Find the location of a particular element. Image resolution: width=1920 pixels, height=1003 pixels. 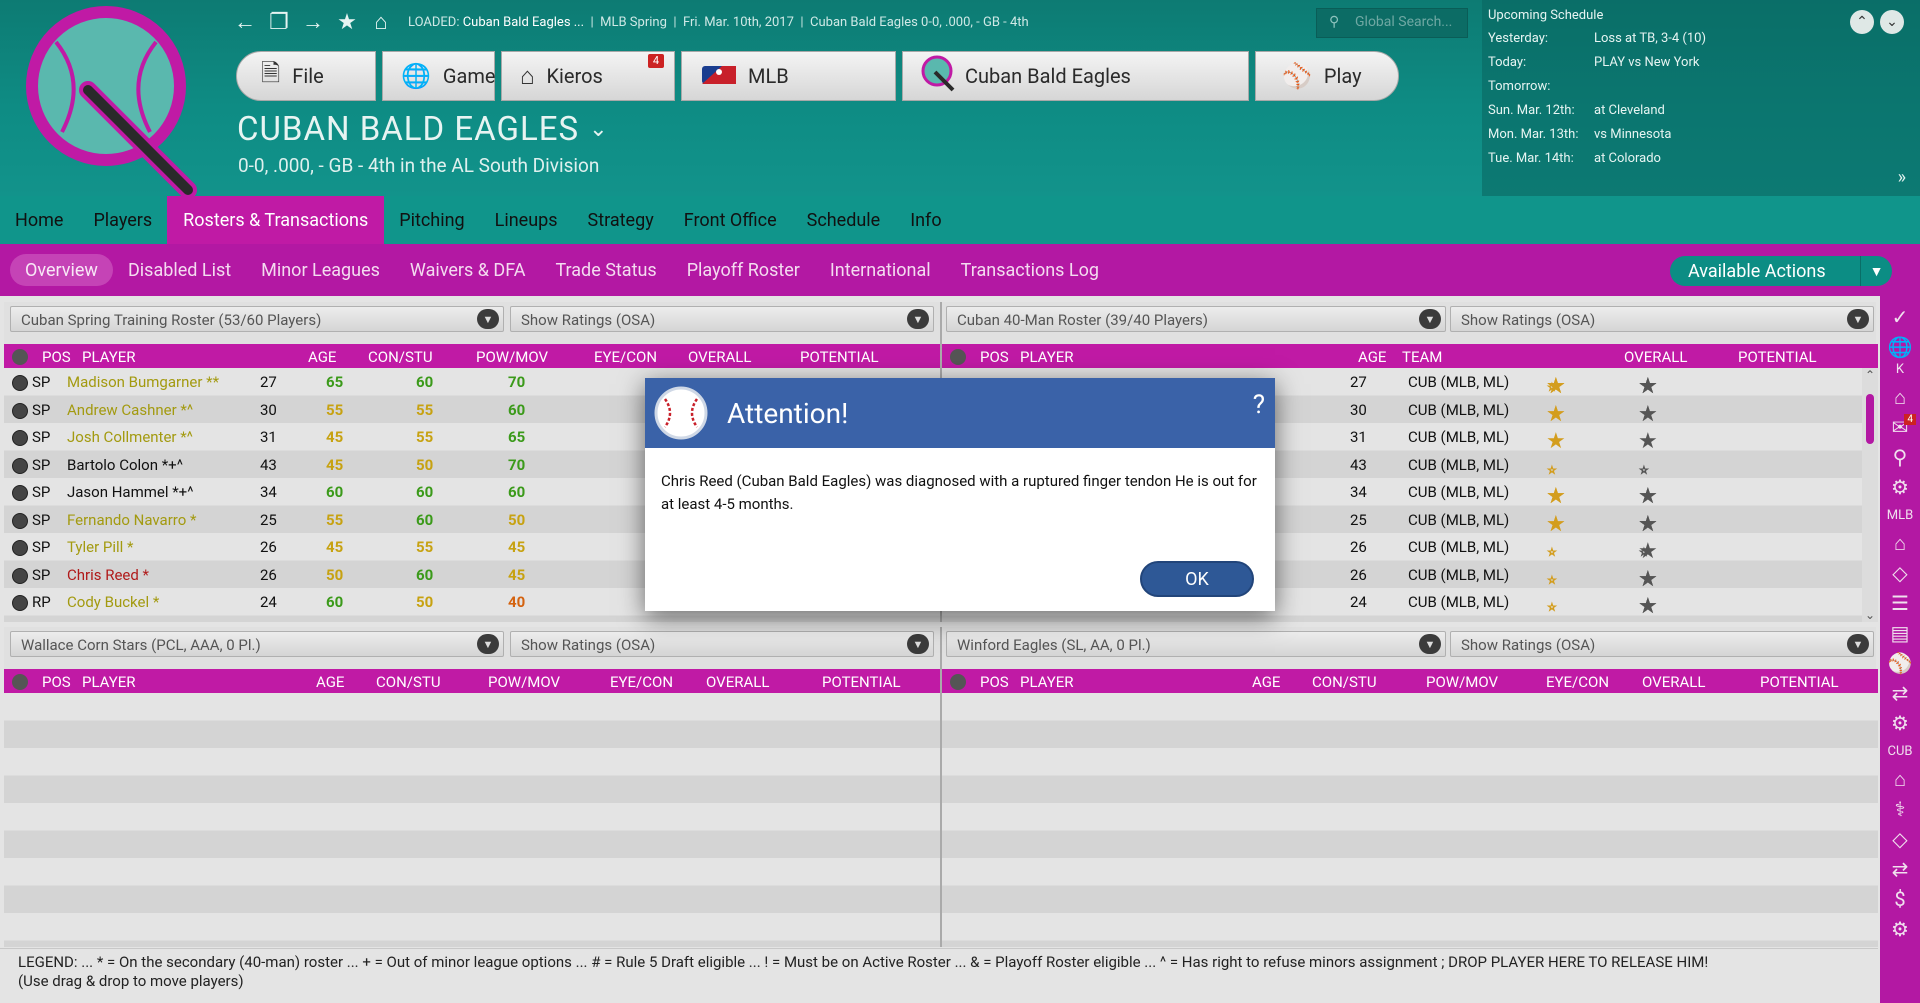

subtab-transactions-log: Transactions Log is located at coordinates (1030, 270).